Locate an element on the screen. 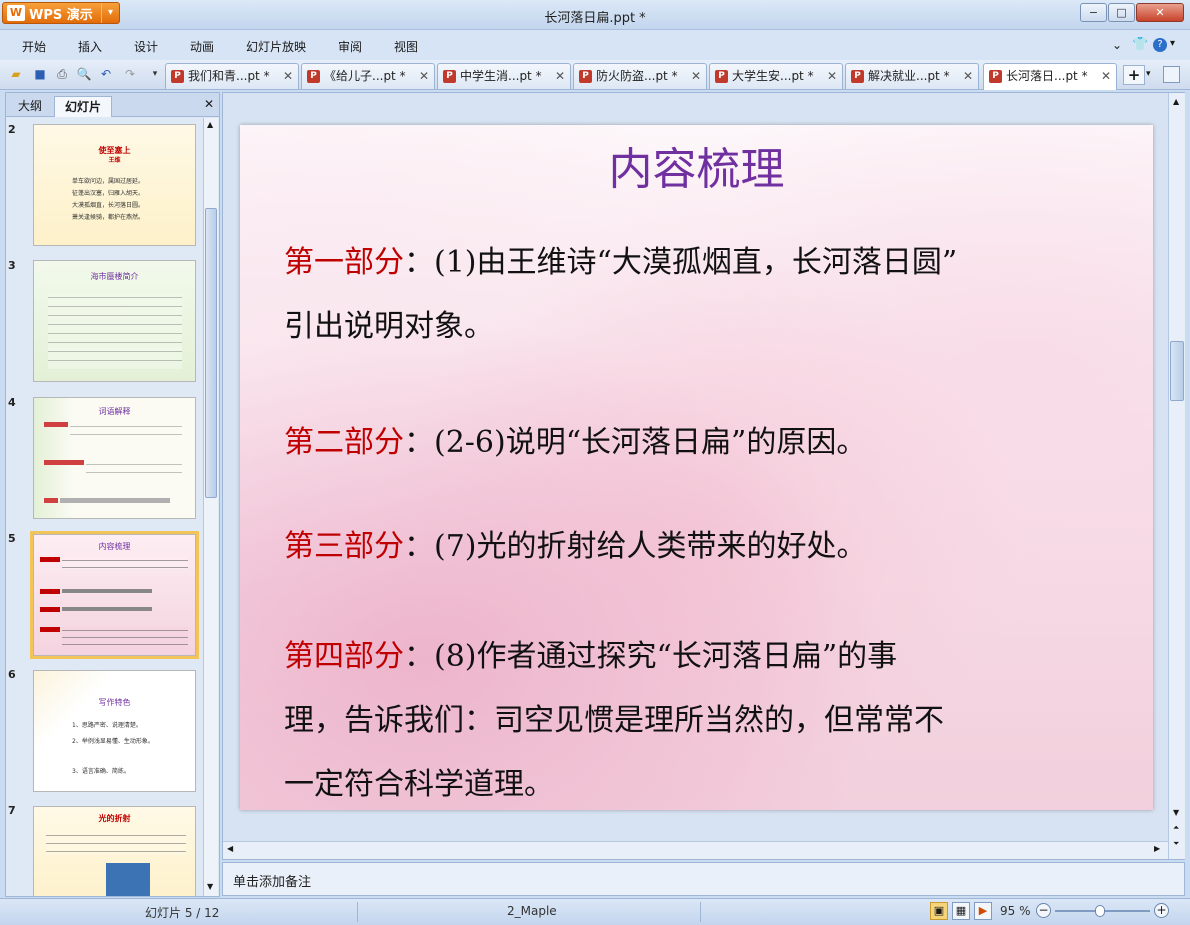 Image resolution: width=1190 pixels, height=925 pixels. thumb-line: 单车欲问边，属国过居延。 is located at coordinates (108, 181).